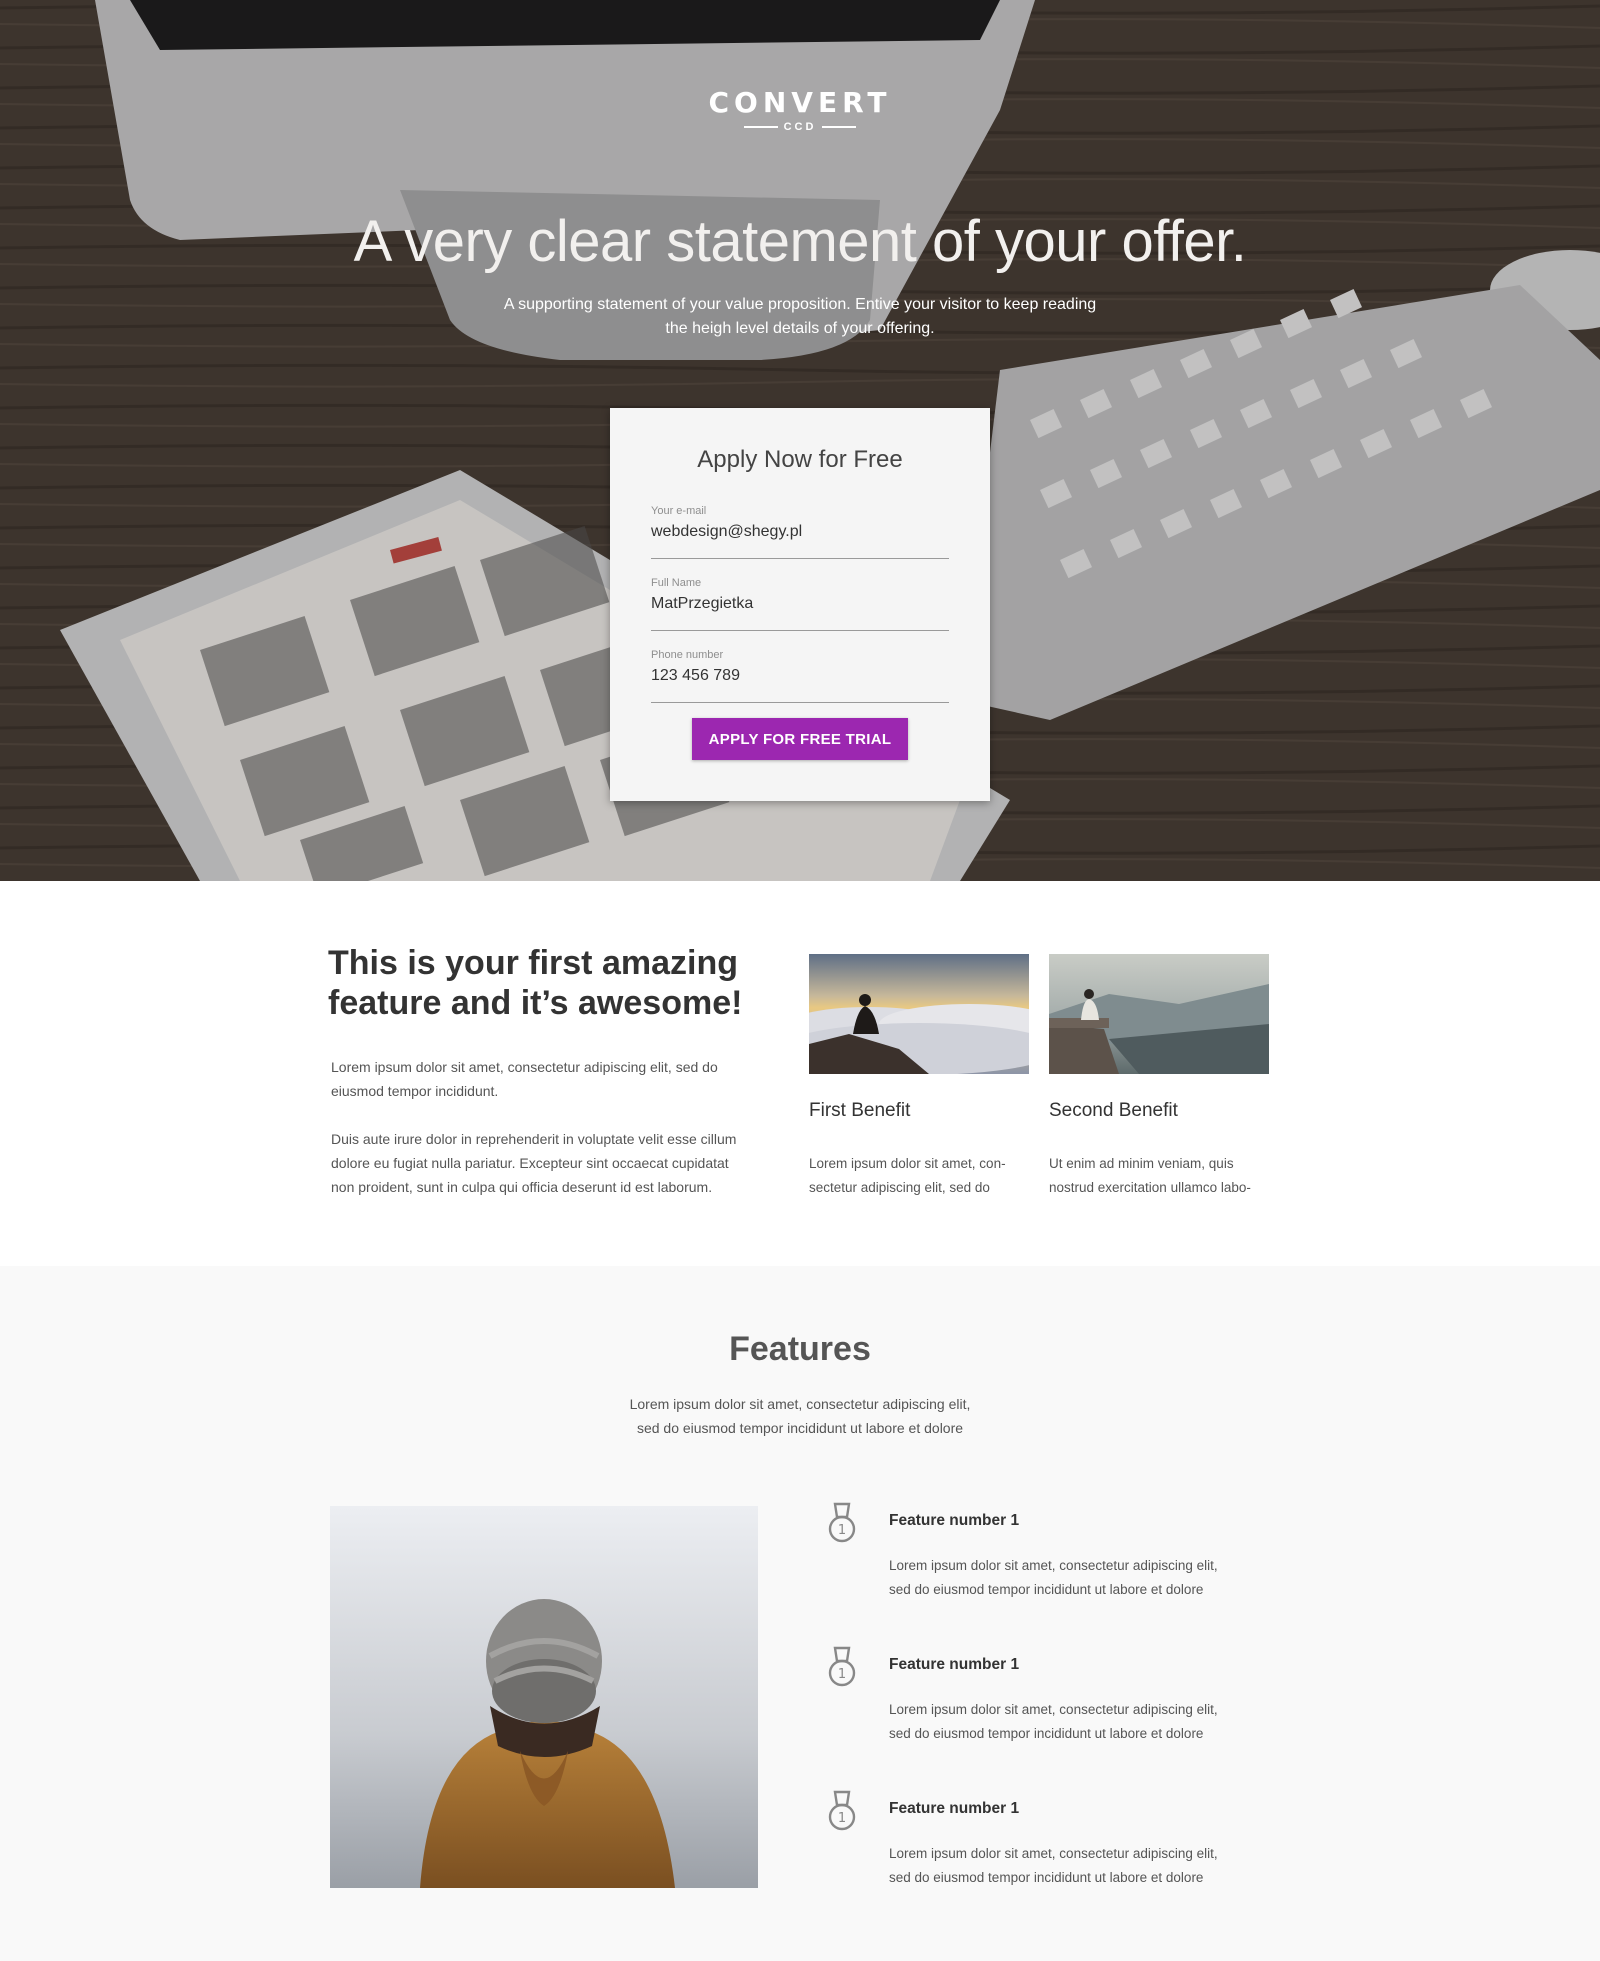 This screenshot has height=1961, width=1600. What do you see at coordinates (860, 1110) in the screenshot?
I see `first-benefit-title: First Benefit` at bounding box center [860, 1110].